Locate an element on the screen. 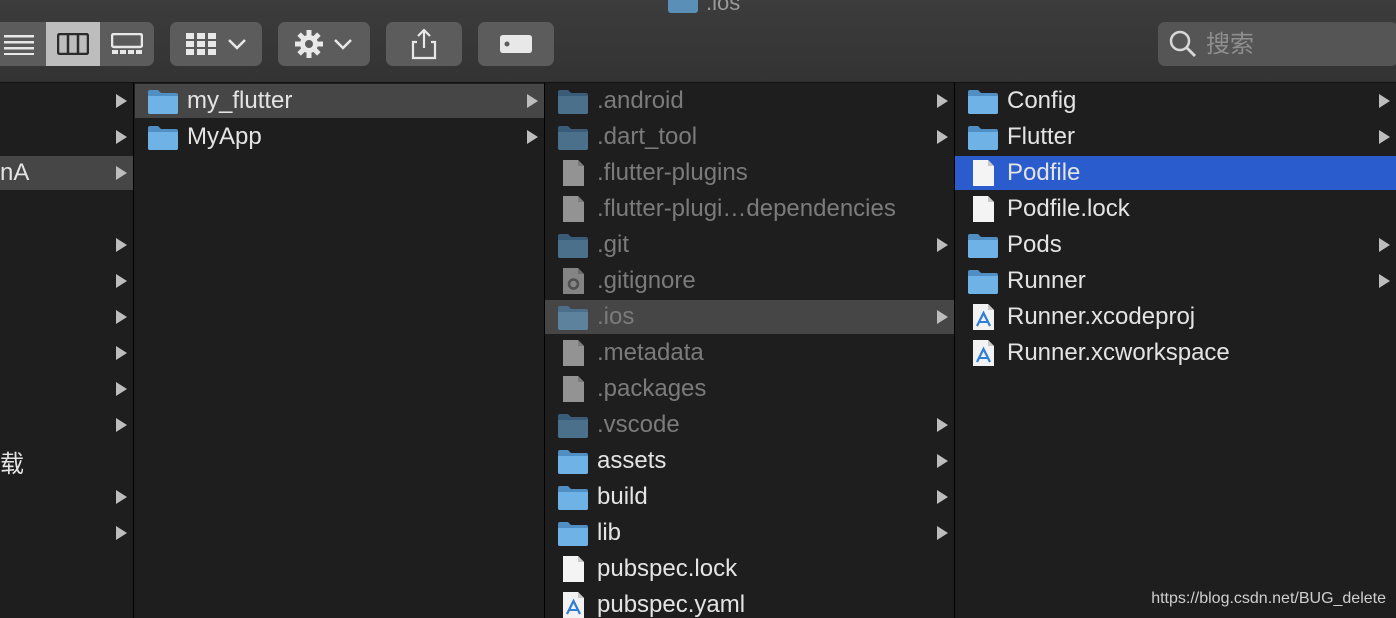 This screenshot has height=618, width=1396. column-1: nA 载 is located at coordinates (67, 350).